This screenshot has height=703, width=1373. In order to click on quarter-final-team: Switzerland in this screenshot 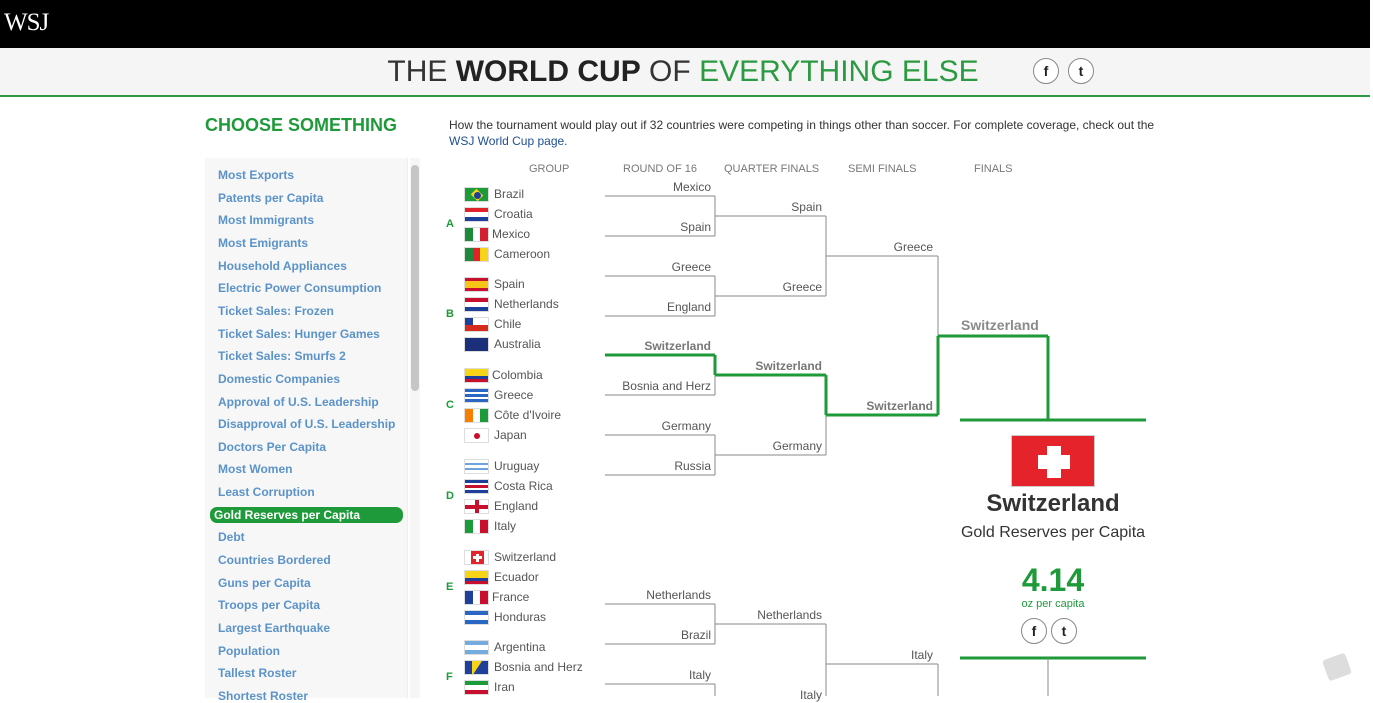, I will do `click(788, 366)`.